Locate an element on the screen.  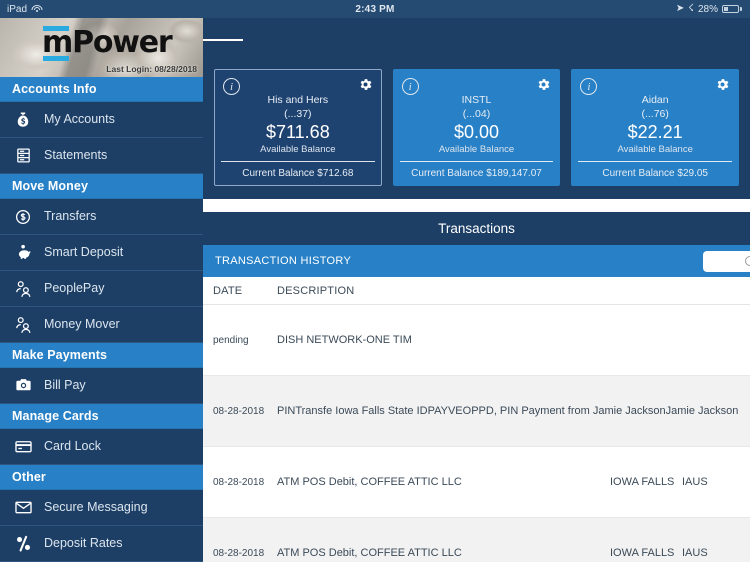
camera-icon is located at coordinates (23, 386).